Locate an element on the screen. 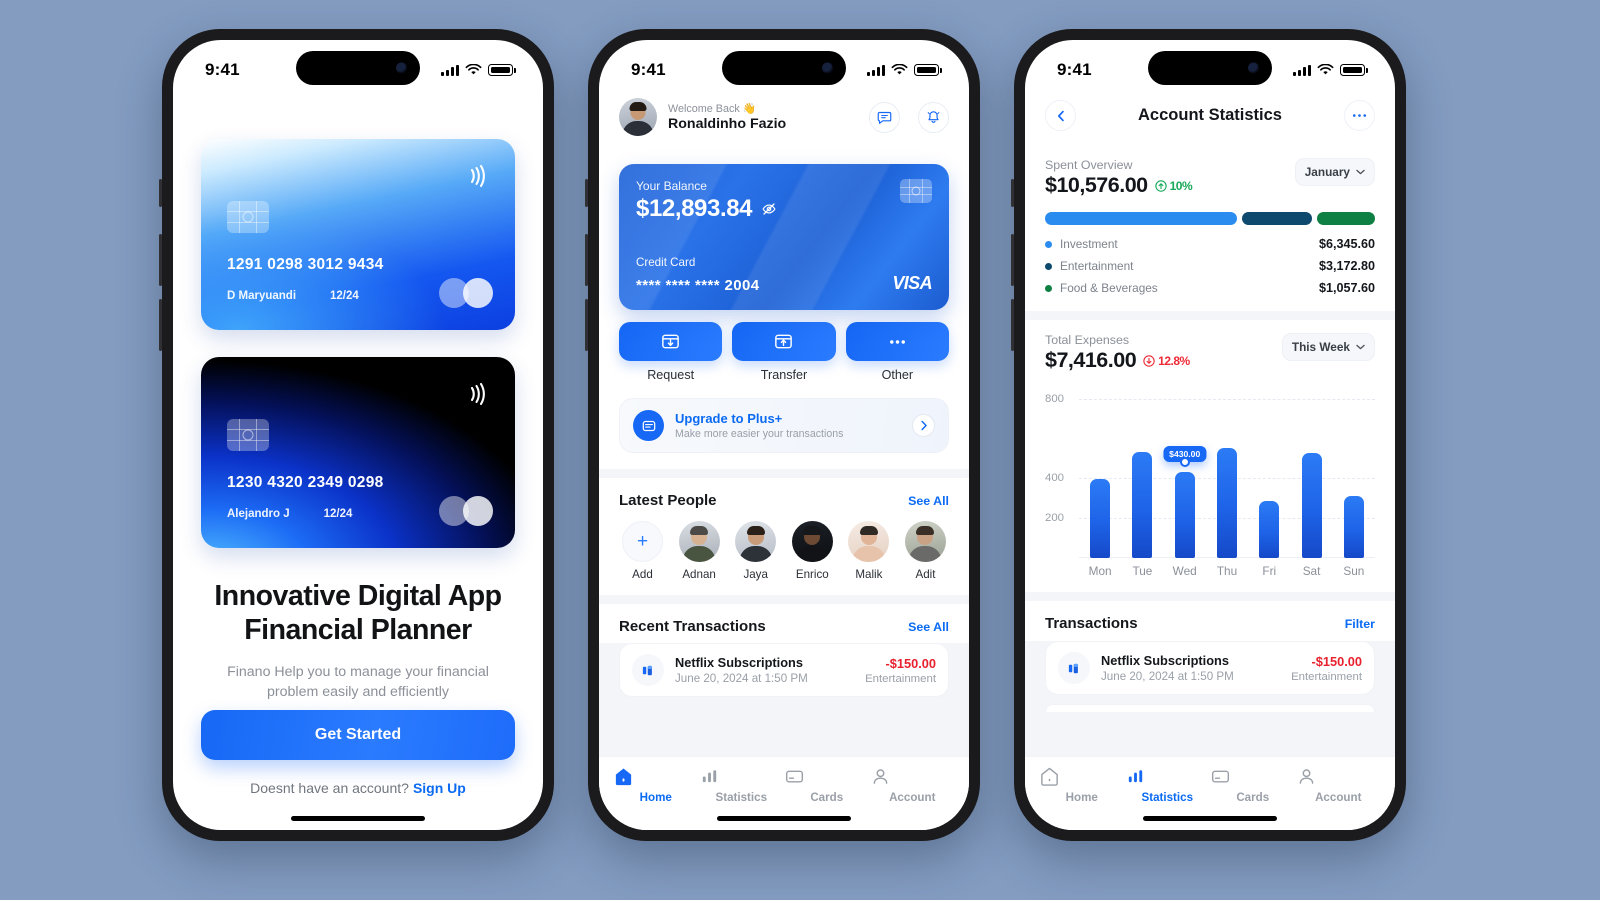  credit-card-blue: 1291 0298 3012 9434 D Maryuandi 12/24 is located at coordinates (358, 234).